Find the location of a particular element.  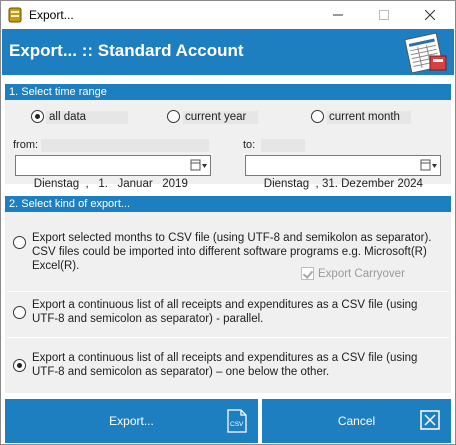

radio-parallel is located at coordinates (19, 312).